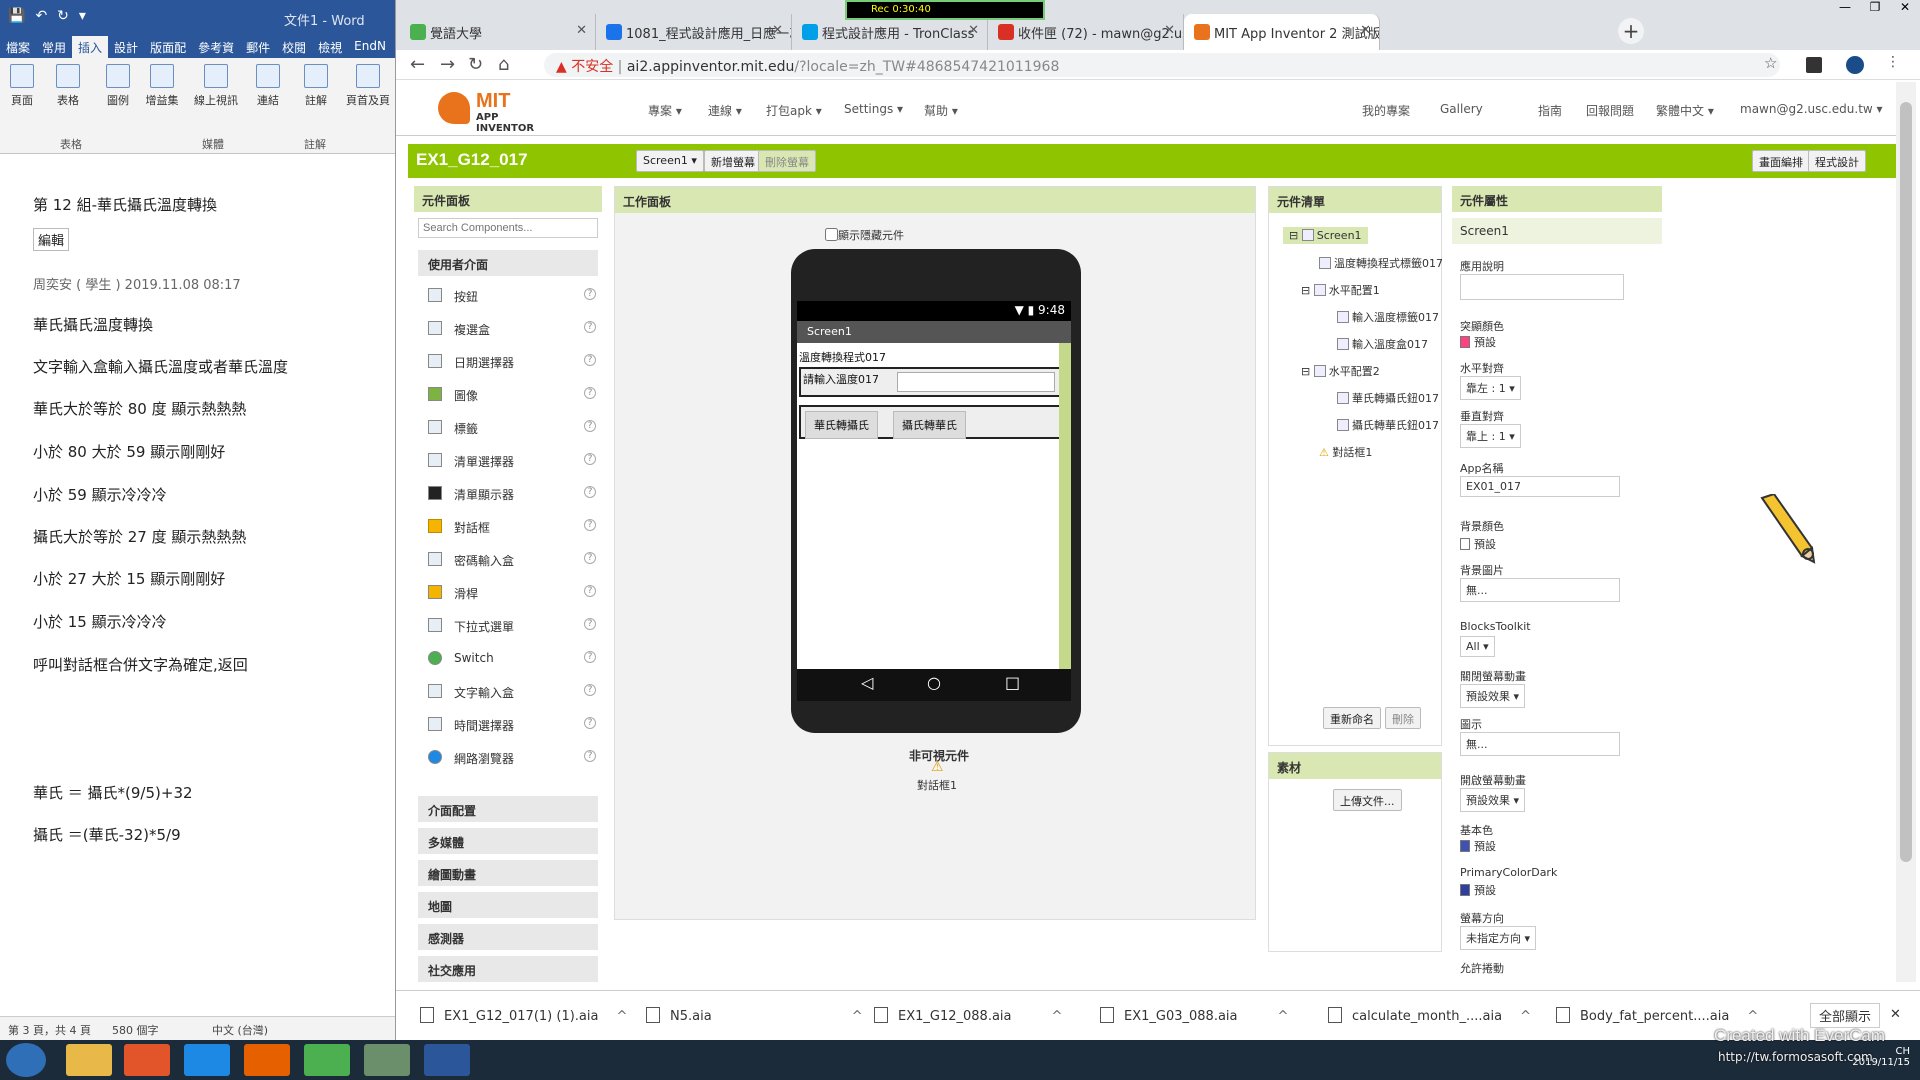 The image size is (1920, 1080). I want to click on comment-button: 註解, so click(316, 86).